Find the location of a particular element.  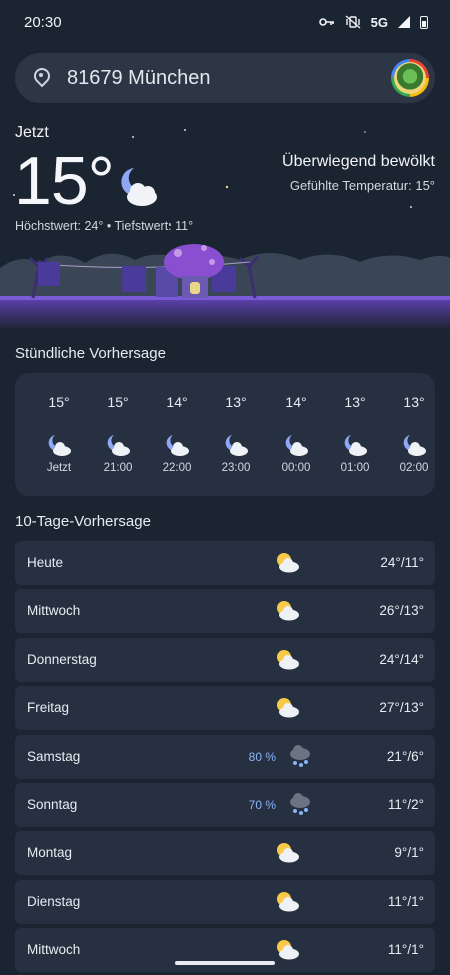

location-search-bar: 81679 München is located at coordinates (225, 78).